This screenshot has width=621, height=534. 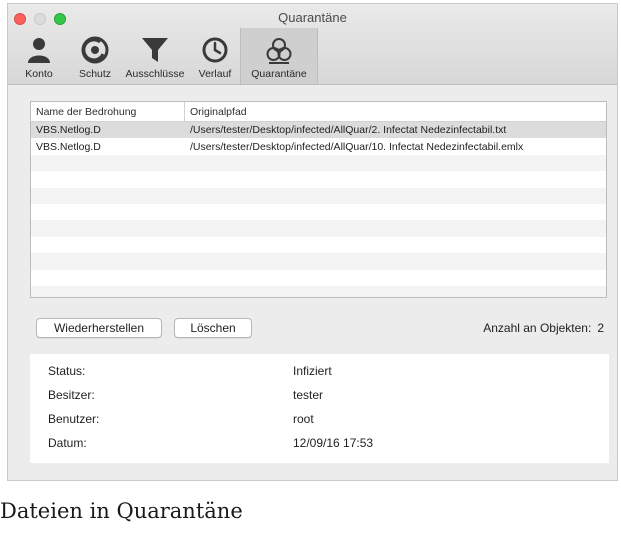 I want to click on detail-value: tester, so click(x=308, y=395).